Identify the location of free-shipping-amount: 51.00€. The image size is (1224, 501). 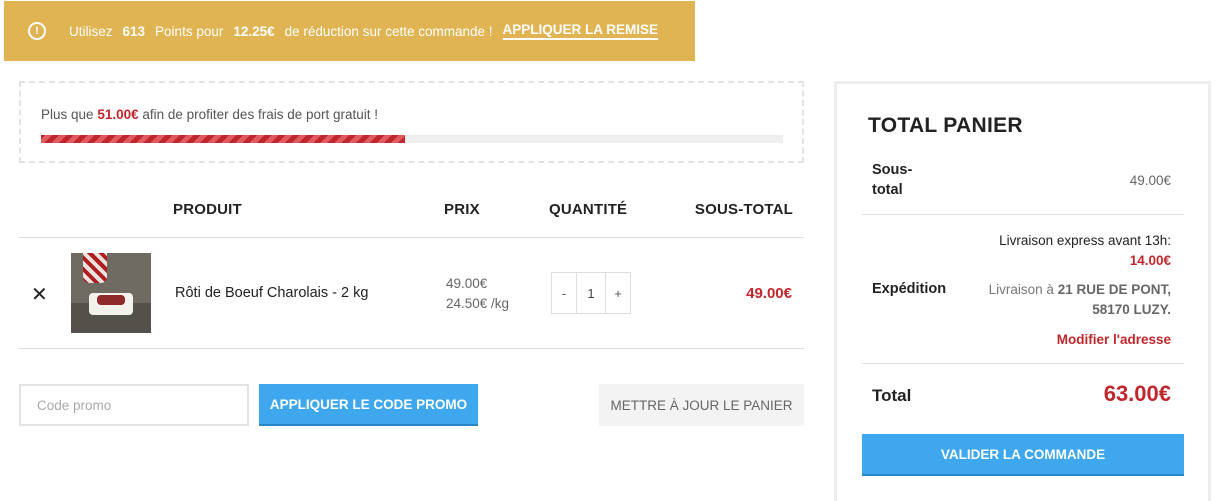
(118, 114).